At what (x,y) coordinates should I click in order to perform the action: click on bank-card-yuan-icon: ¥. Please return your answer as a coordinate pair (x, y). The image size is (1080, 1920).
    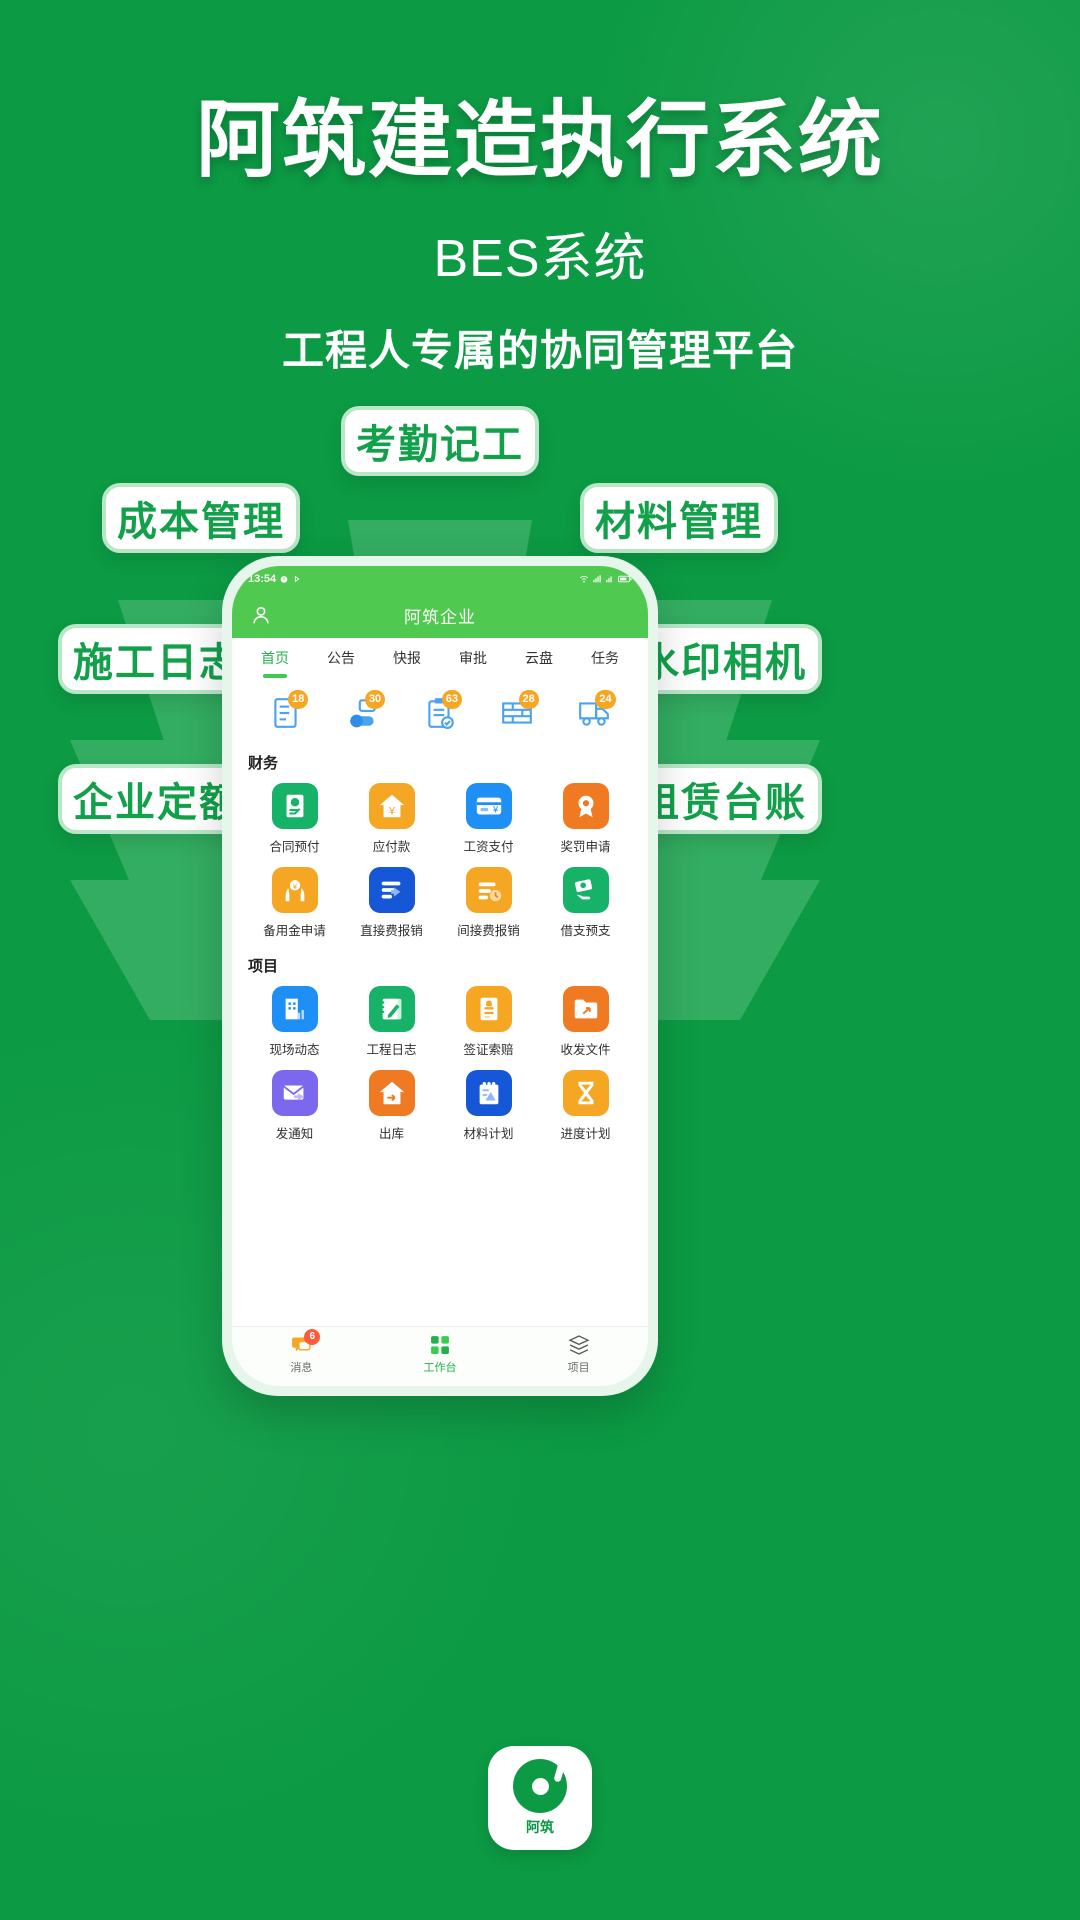
    Looking at the image, I should click on (488, 806).